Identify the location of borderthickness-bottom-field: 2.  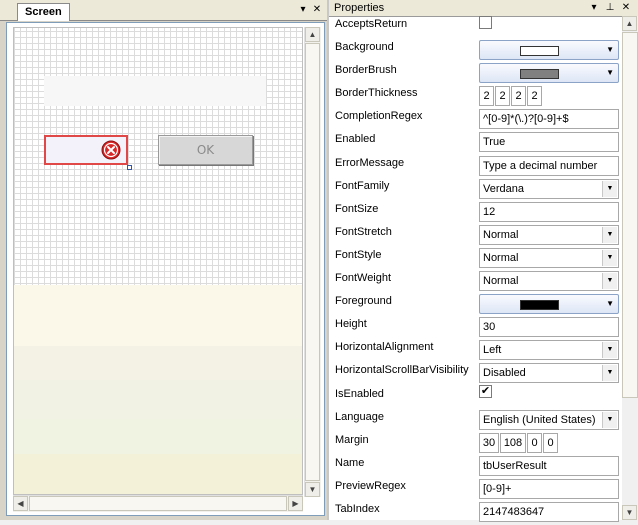
(534, 96).